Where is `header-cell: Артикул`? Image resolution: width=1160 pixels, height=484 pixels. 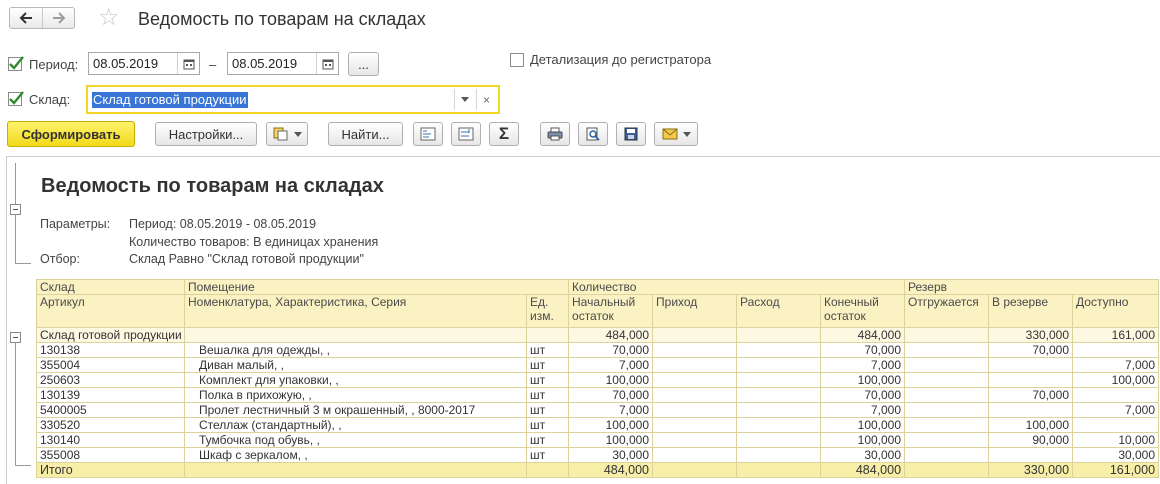
header-cell: Артикул is located at coordinates (110, 311).